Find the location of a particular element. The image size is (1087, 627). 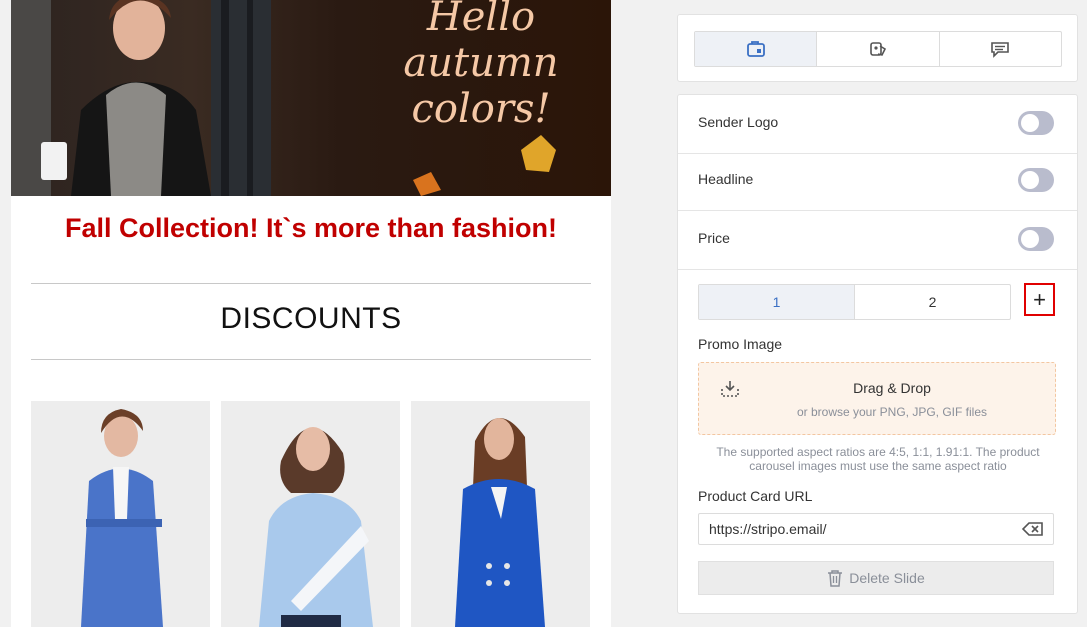

add-slide-button: + is located at coordinates (1039, 299).